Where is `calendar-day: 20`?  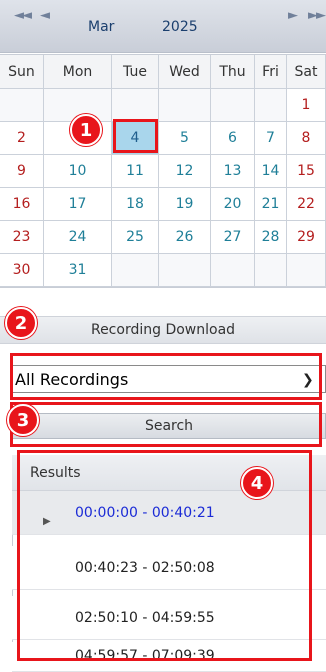
calendar-day: 20 is located at coordinates (233, 204).